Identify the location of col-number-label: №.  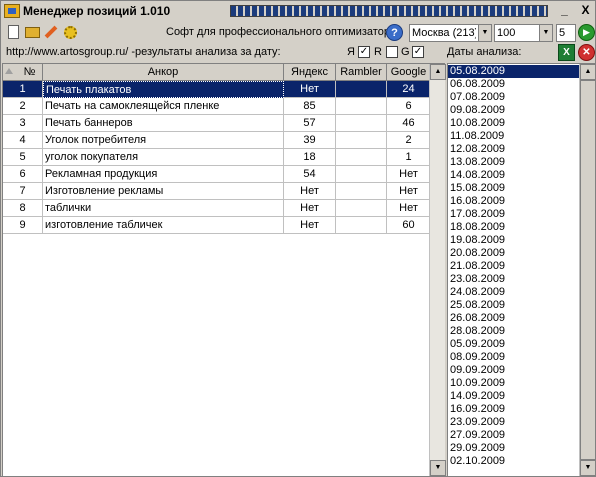
(29, 72).